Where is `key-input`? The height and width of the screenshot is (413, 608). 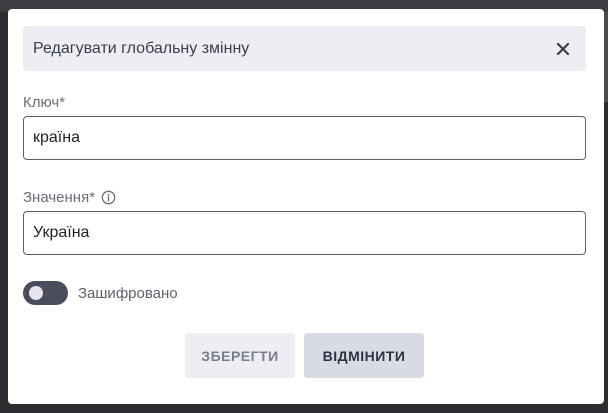 key-input is located at coordinates (304, 138).